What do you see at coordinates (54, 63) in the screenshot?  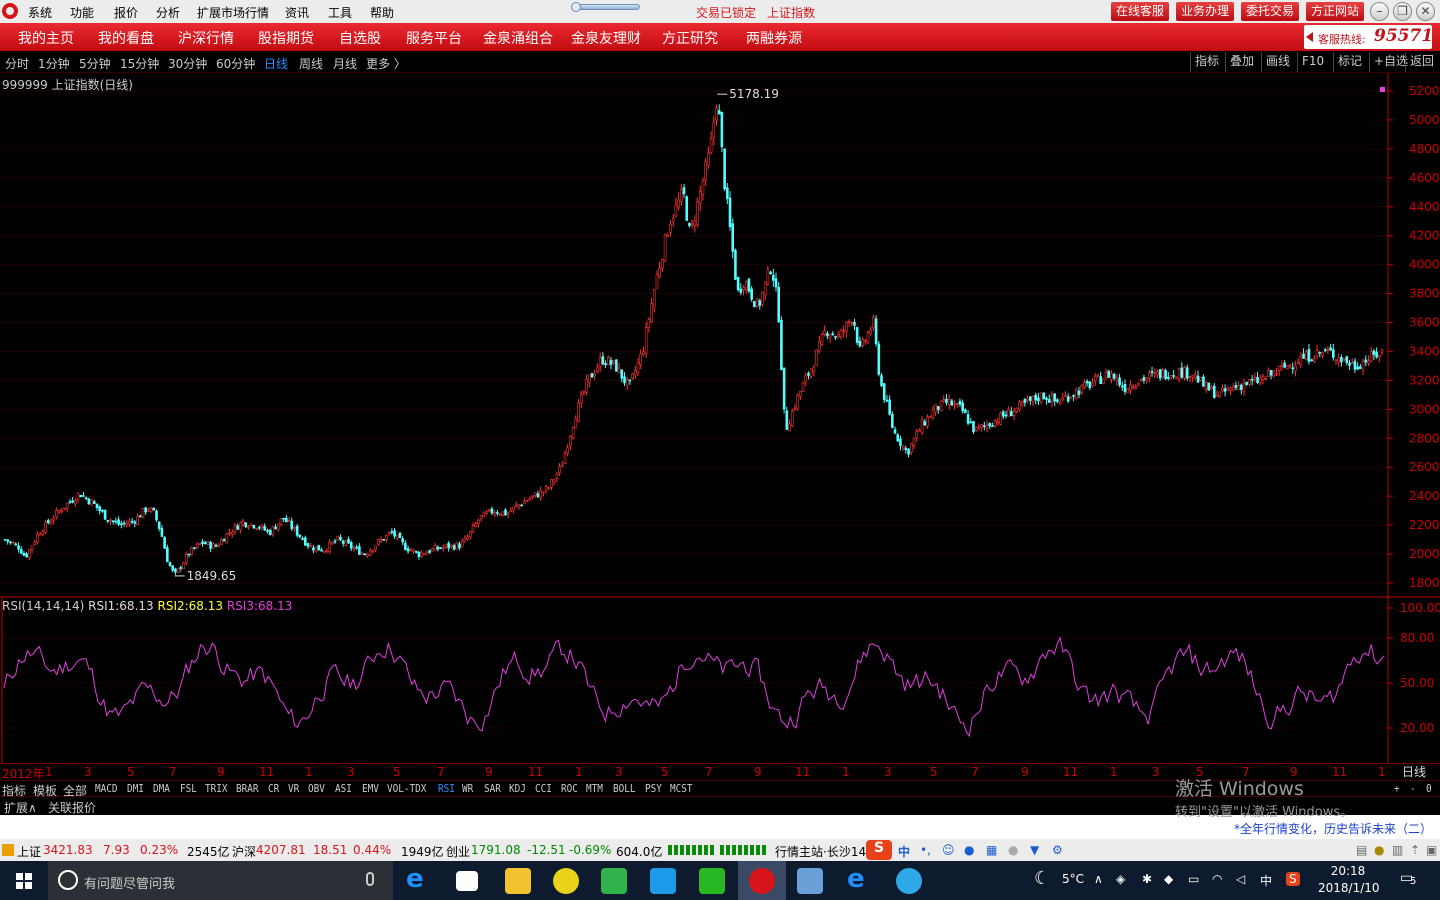 I see `period-1min: 1分钟` at bounding box center [54, 63].